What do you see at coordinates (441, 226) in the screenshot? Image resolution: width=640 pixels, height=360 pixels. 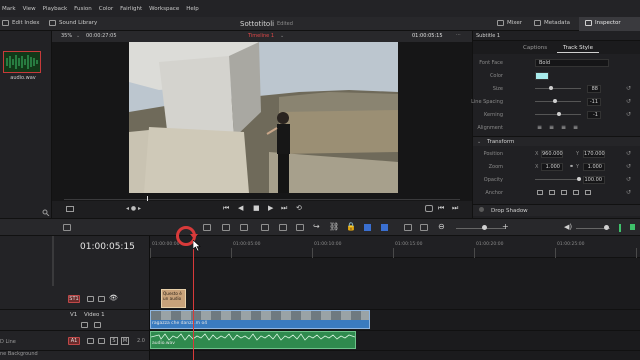 I see `zoom-out-icon: ⊖` at bounding box center [441, 226].